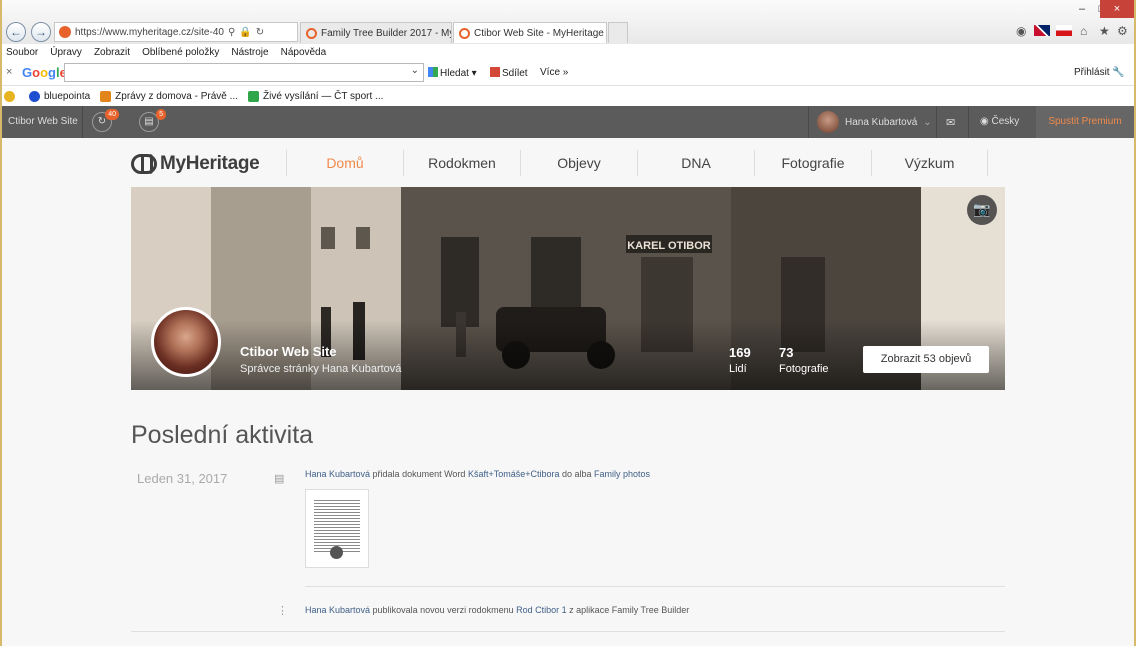  I want to click on uk-flag-icon, so click(1042, 30).